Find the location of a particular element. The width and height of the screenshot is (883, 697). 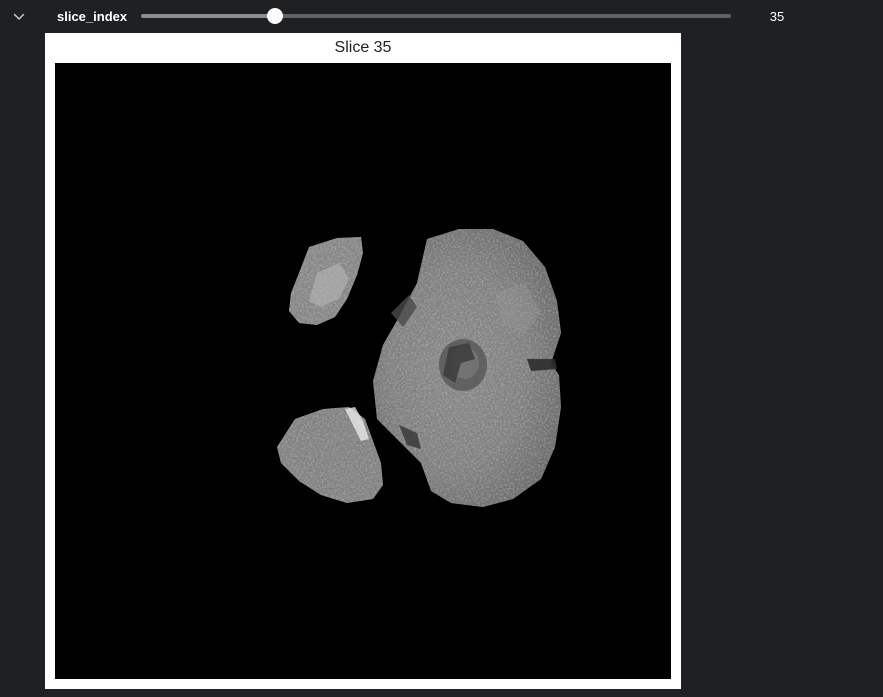

slider-handle is located at coordinates (275, 16).